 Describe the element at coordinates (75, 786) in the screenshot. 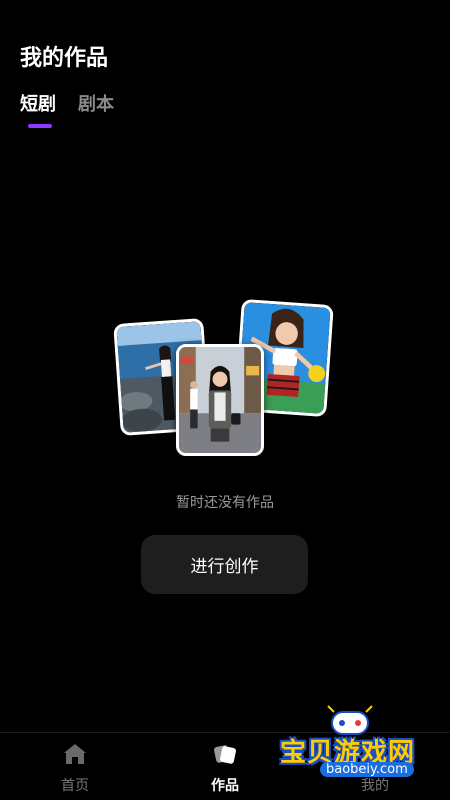

I see `nav-label-home: 首页` at that location.